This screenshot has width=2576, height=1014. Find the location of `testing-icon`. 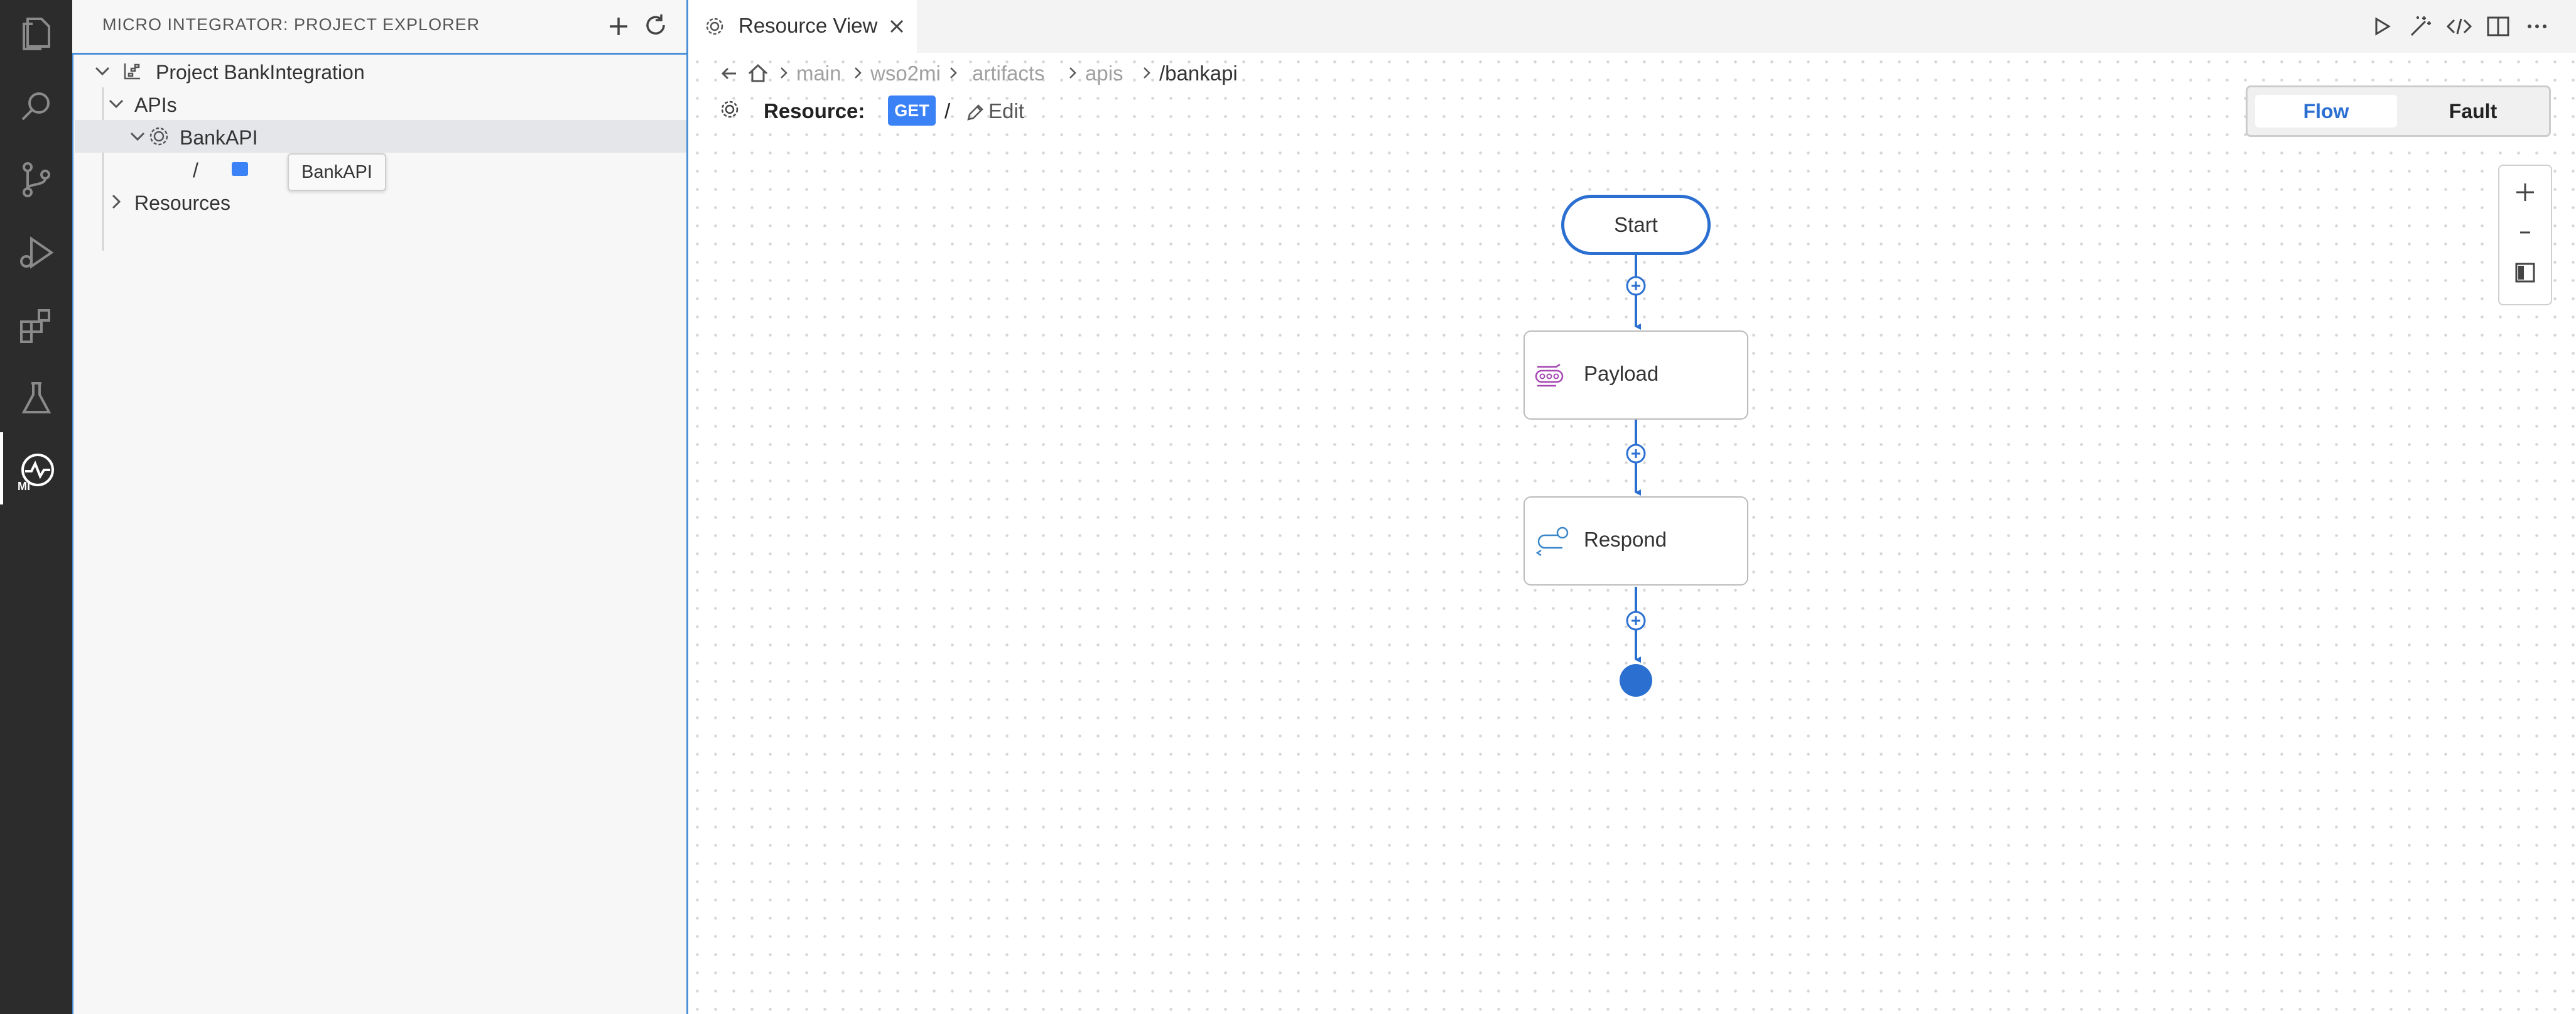

testing-icon is located at coordinates (36, 398).